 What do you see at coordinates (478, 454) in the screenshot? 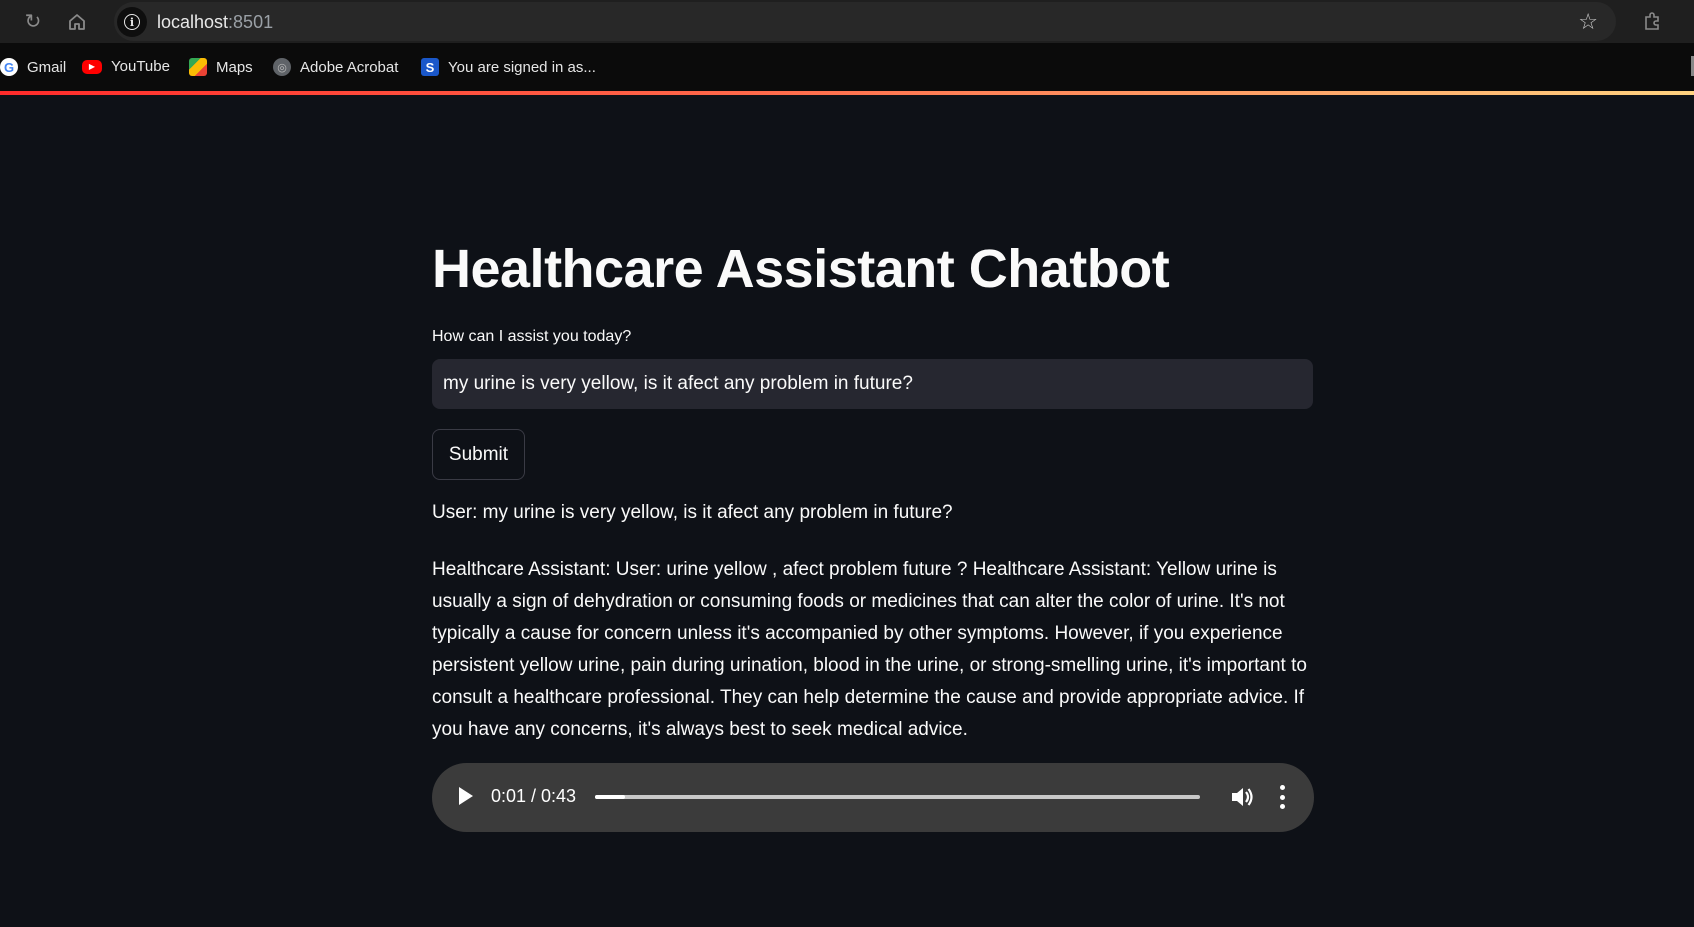
I see `submit-button: Submit` at bounding box center [478, 454].